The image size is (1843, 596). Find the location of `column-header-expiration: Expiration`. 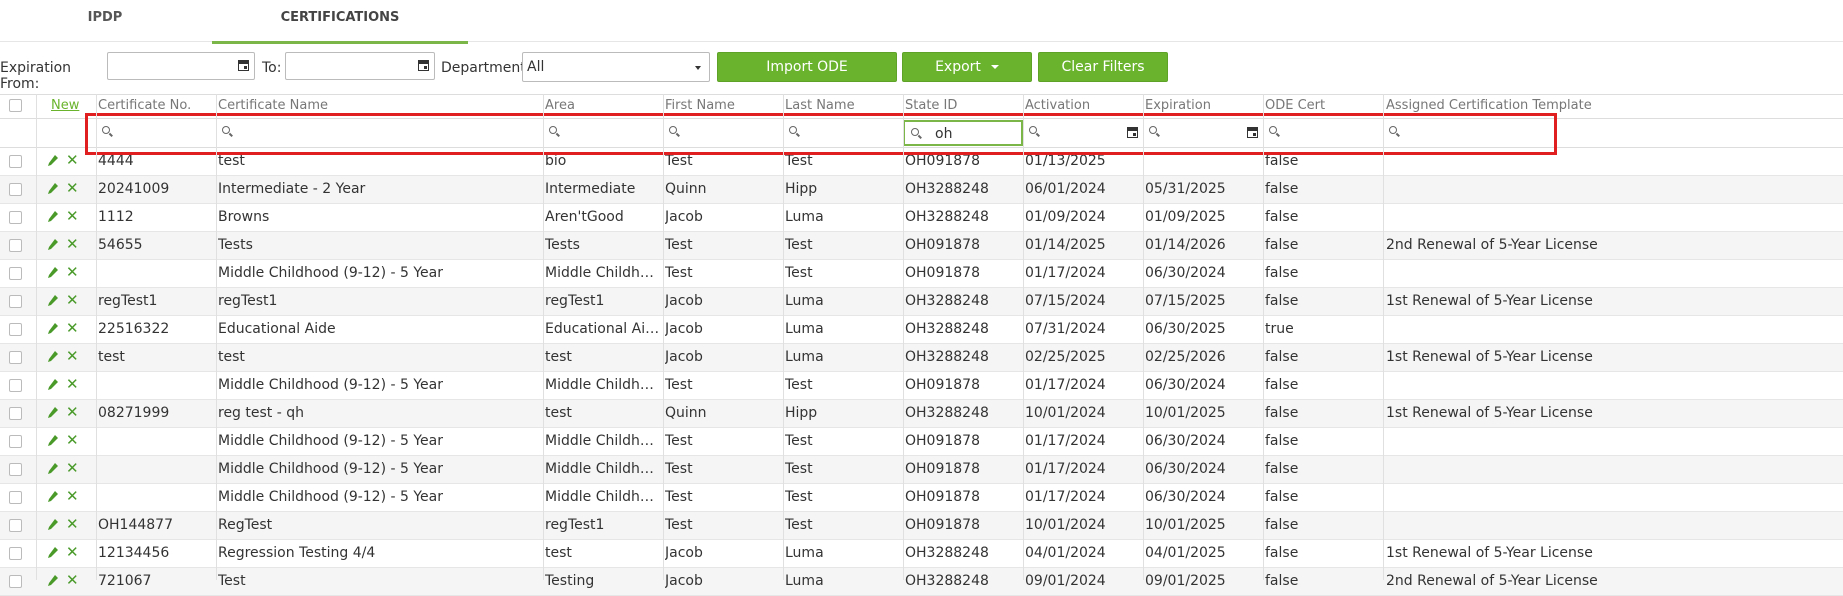

column-header-expiration: Expiration is located at coordinates (1178, 105).